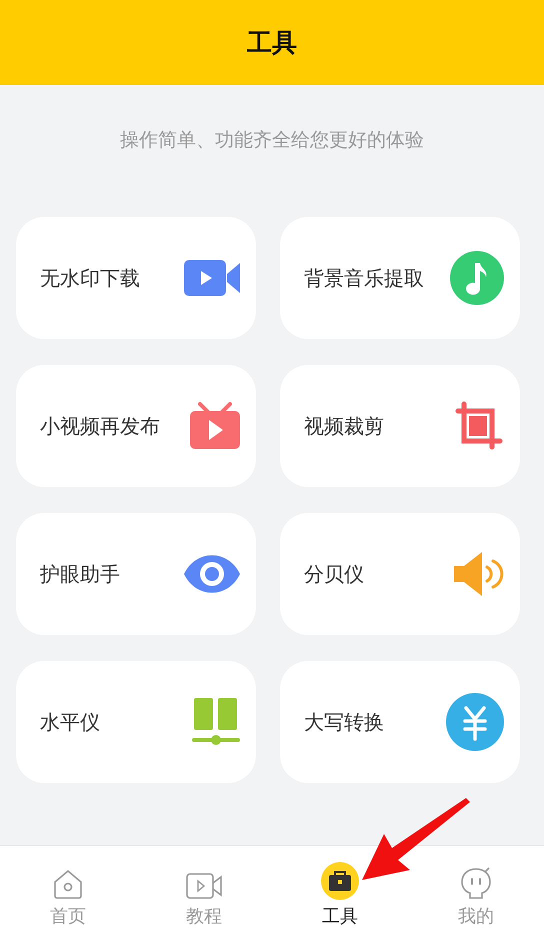 The image size is (544, 938). Describe the element at coordinates (400, 278) in the screenshot. I see `tool-card: 背景音乐提取` at that location.